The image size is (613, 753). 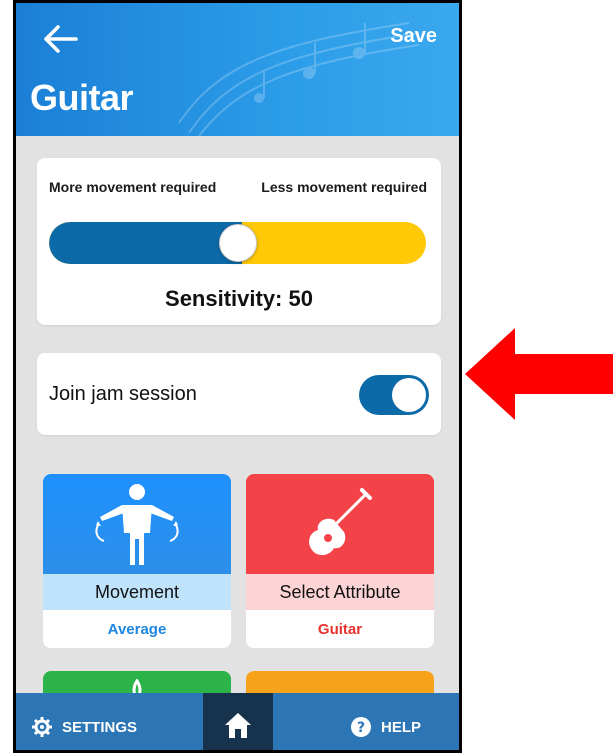 I want to click on select-attribute-tile-header, so click(x=340, y=524).